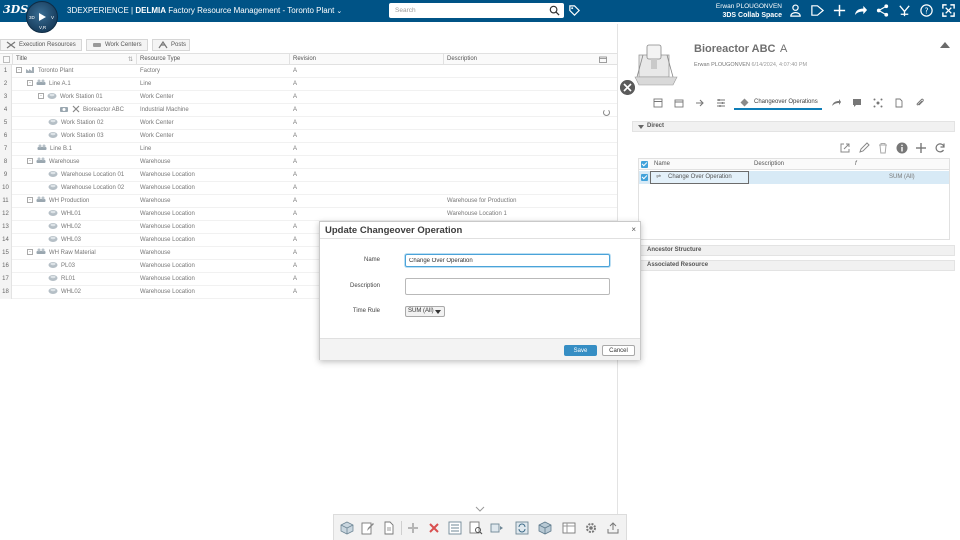 Image resolution: width=960 pixels, height=540 pixels. What do you see at coordinates (466, 10) in the screenshot?
I see `search-input` at bounding box center [466, 10].